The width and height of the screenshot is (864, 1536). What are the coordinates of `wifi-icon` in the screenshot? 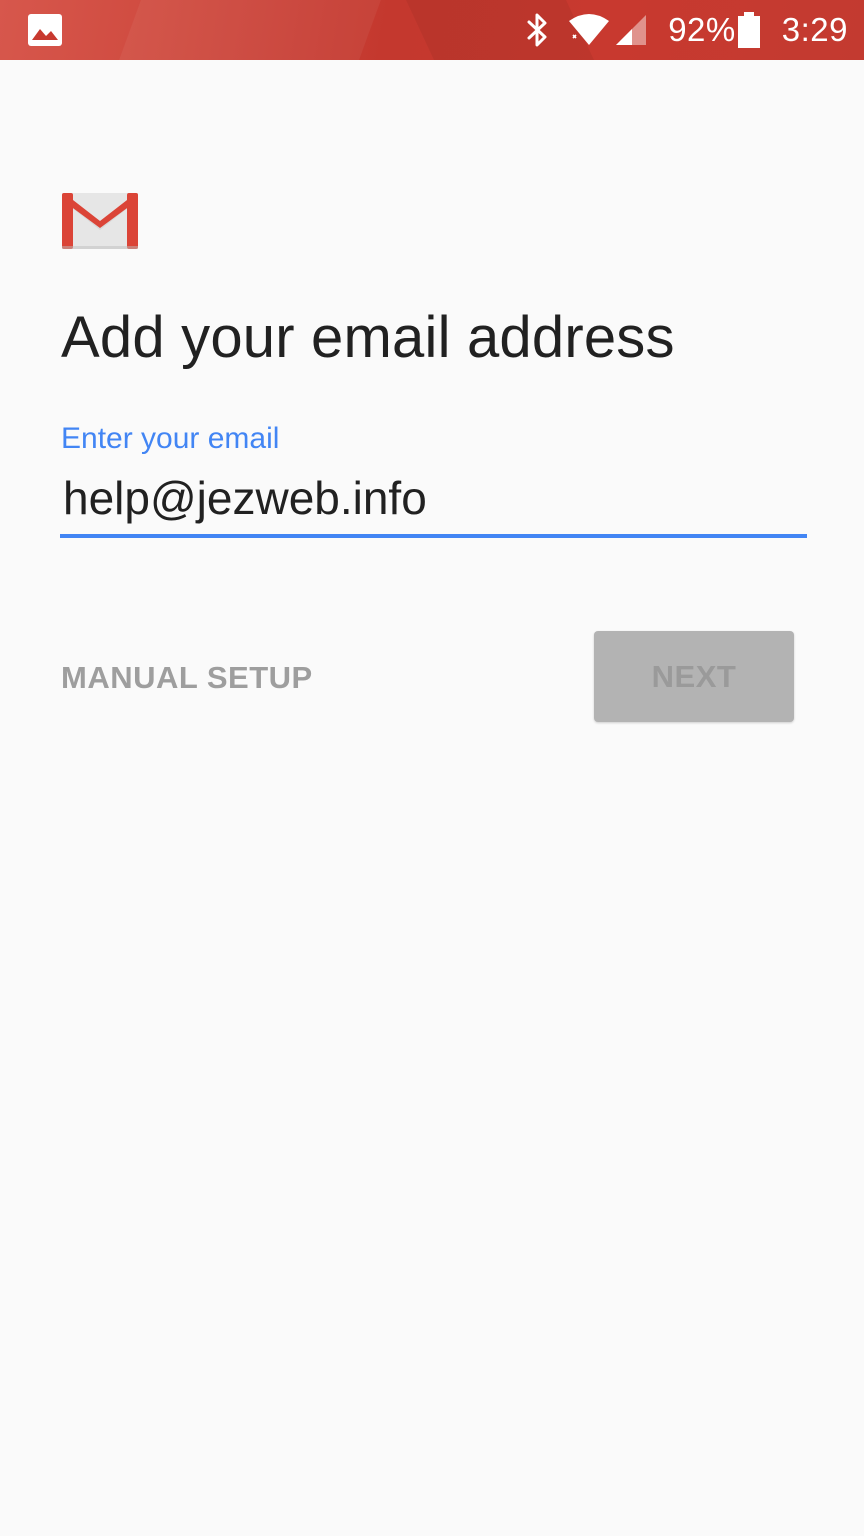 It's located at (589, 29).